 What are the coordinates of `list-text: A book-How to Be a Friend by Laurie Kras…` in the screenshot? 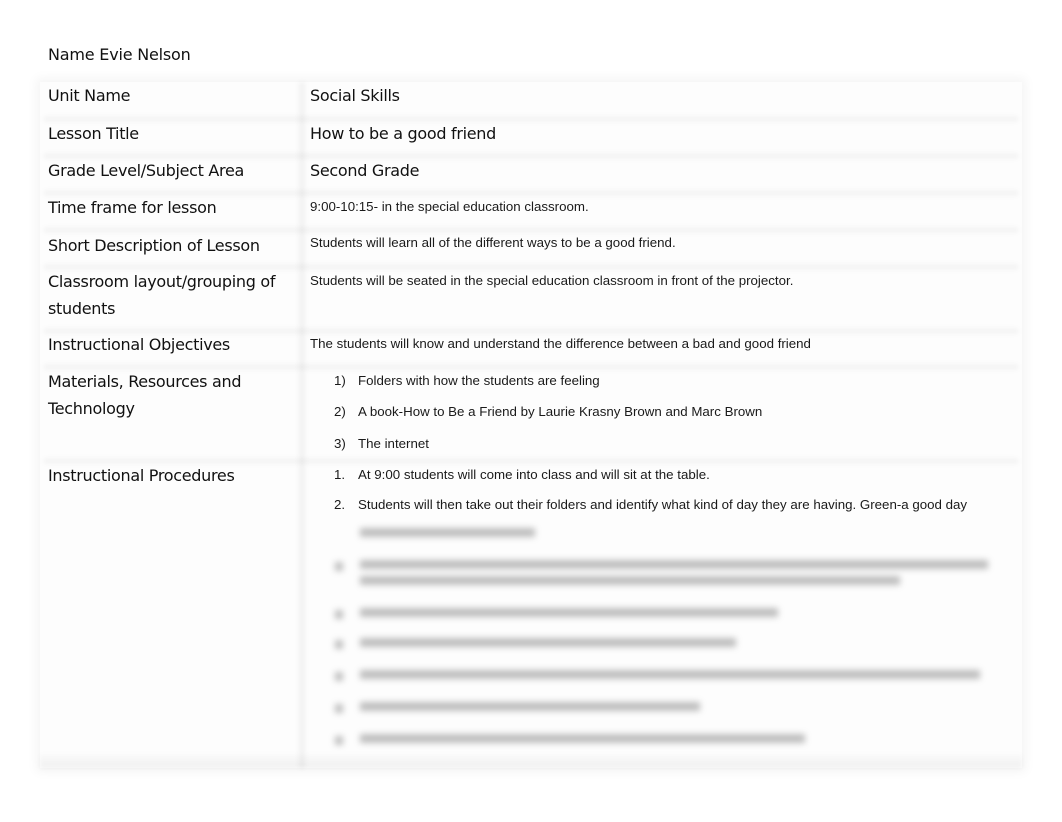 It's located at (560, 411).